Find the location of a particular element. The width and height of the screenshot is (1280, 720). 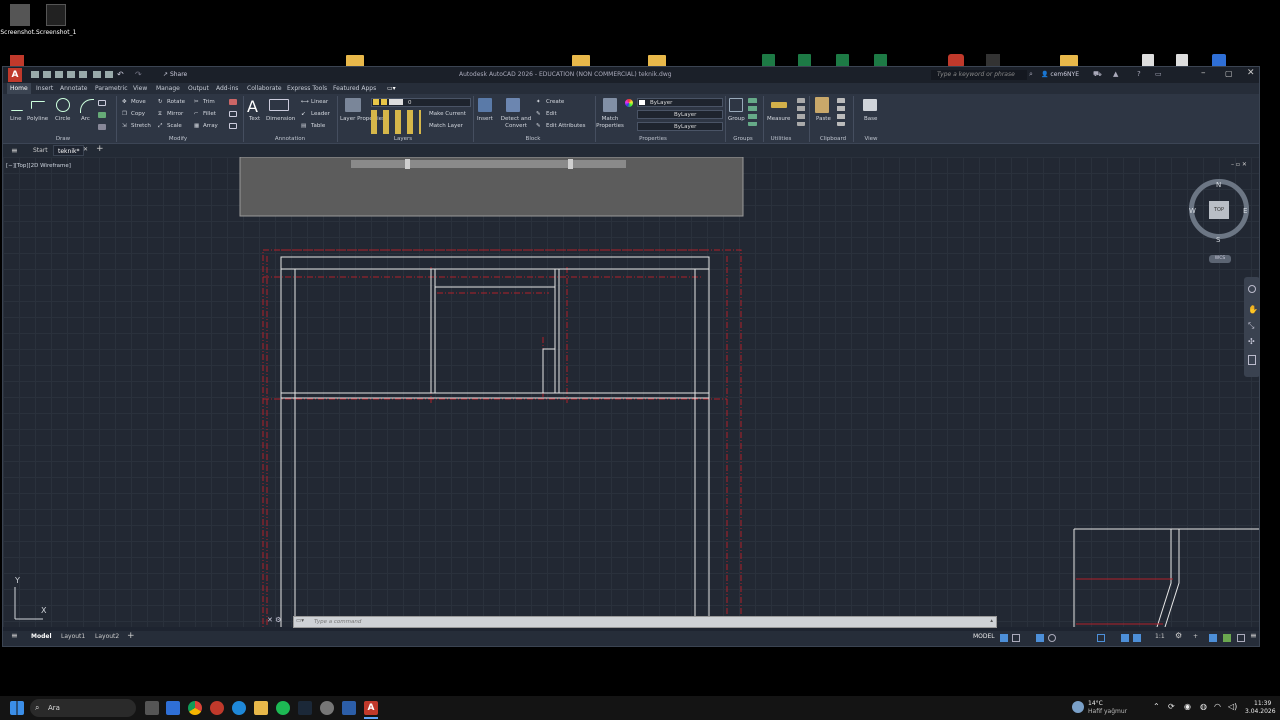

gradient-icon is located at coordinates (102, 127).